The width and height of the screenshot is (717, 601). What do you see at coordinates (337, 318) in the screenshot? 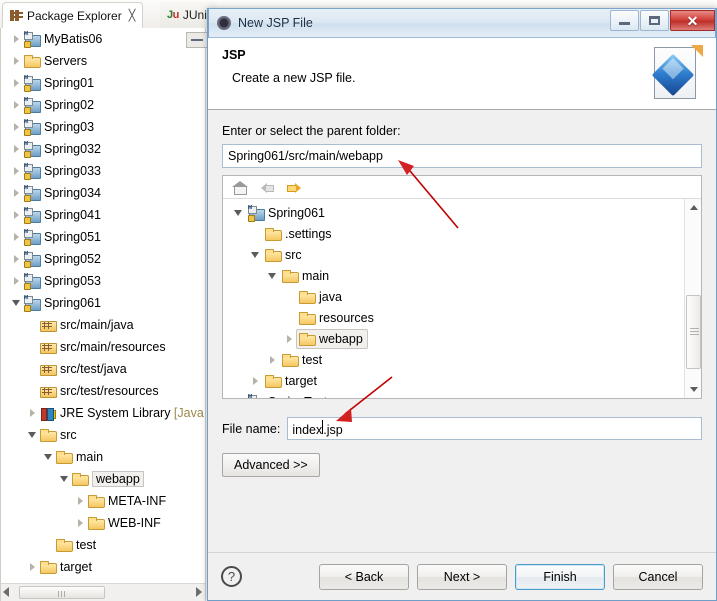
I see `folder-tree-item-content: resources` at bounding box center [337, 318].